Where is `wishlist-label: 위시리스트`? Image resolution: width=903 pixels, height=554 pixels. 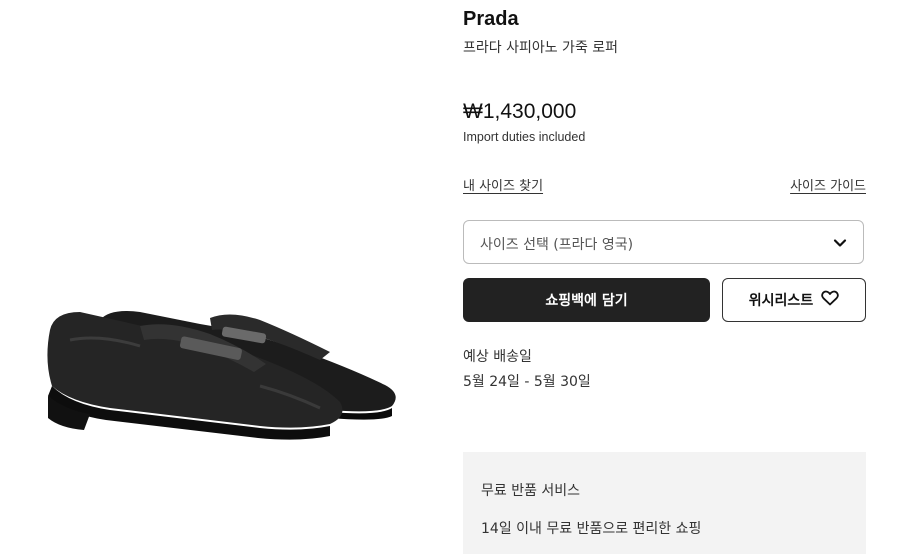 wishlist-label: 위시리스트 is located at coordinates (781, 301).